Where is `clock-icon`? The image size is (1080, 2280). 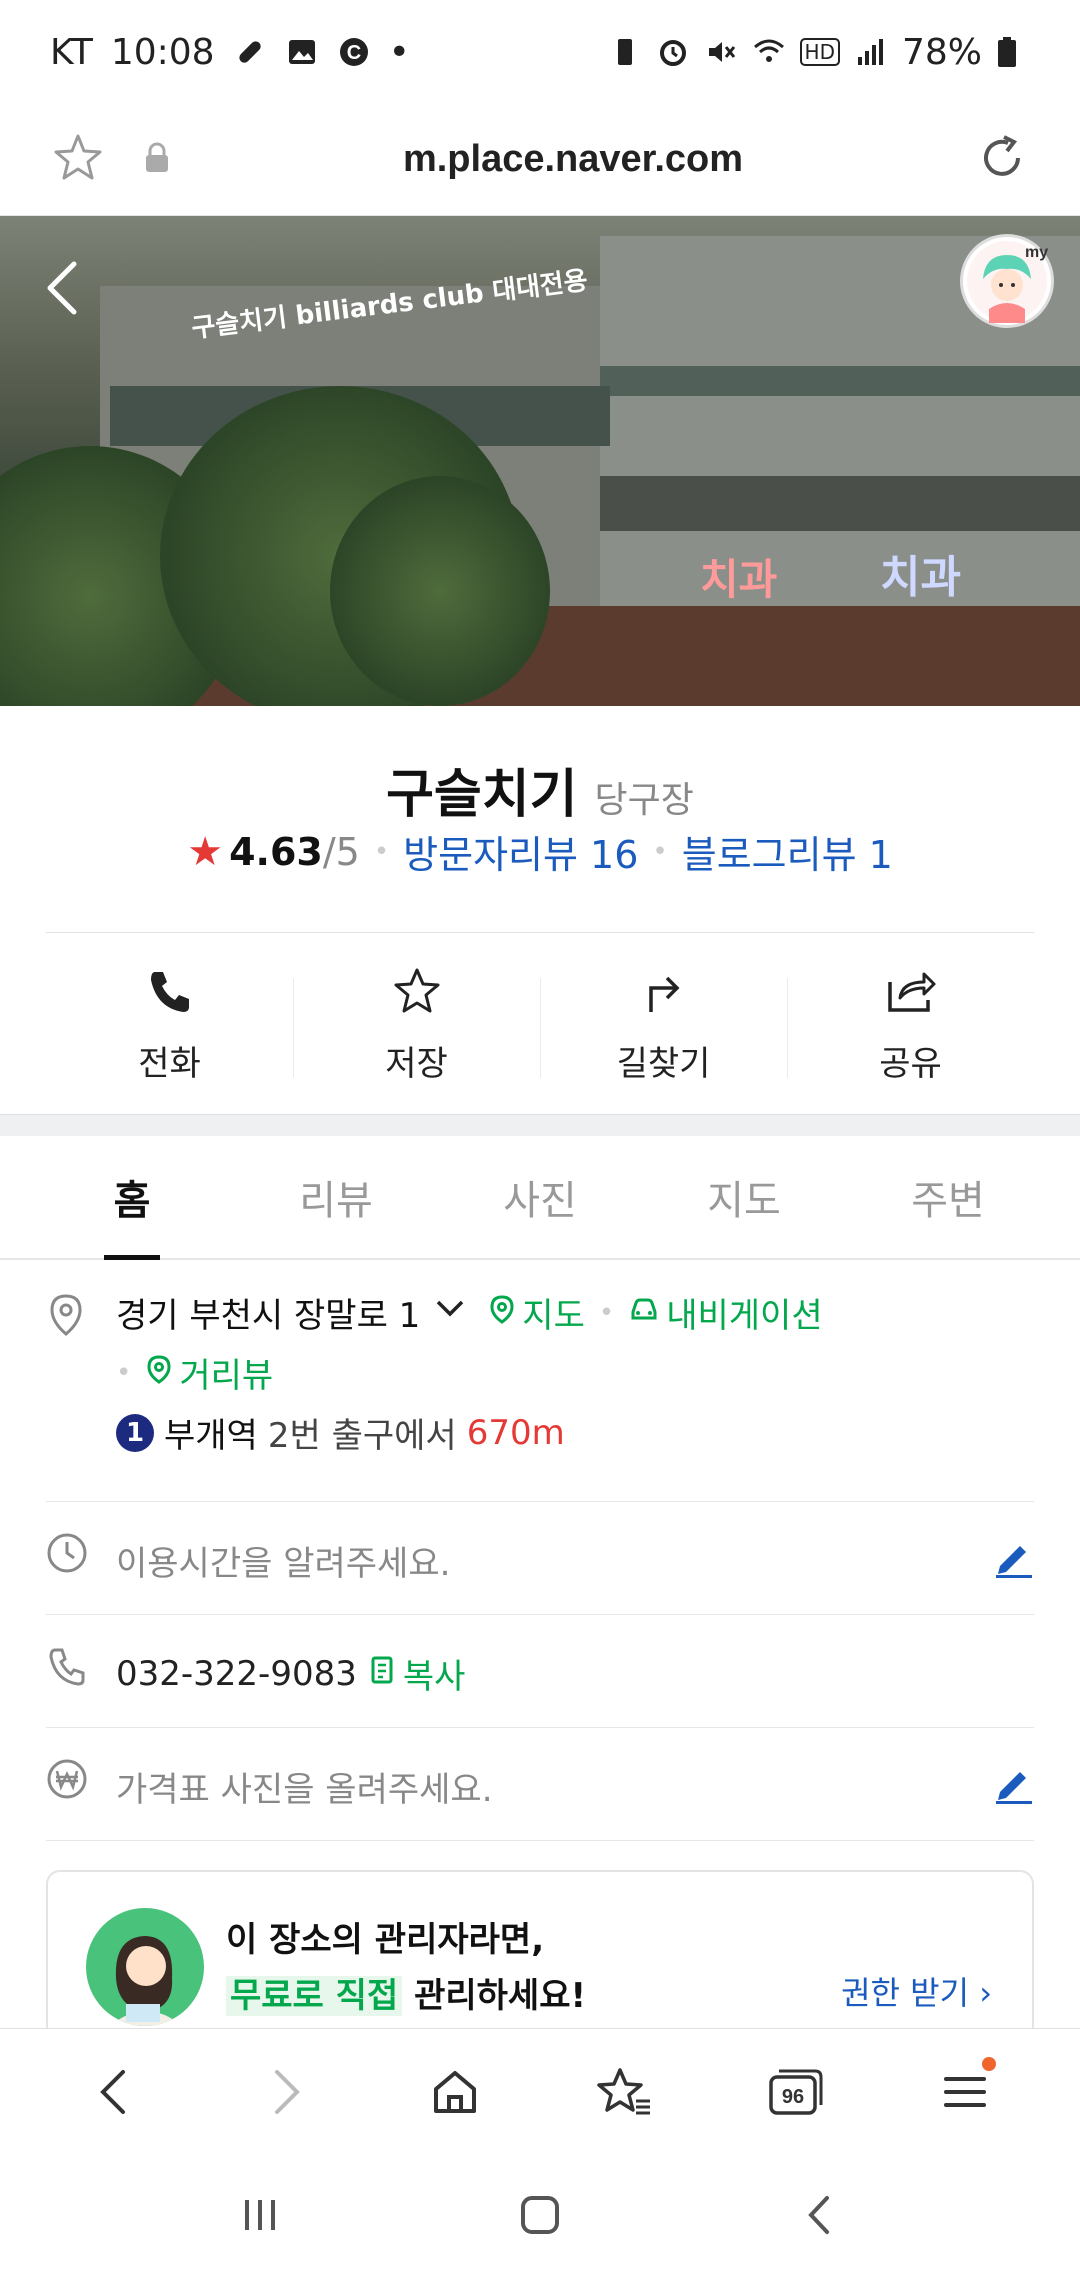 clock-icon is located at coordinates (67, 1555).